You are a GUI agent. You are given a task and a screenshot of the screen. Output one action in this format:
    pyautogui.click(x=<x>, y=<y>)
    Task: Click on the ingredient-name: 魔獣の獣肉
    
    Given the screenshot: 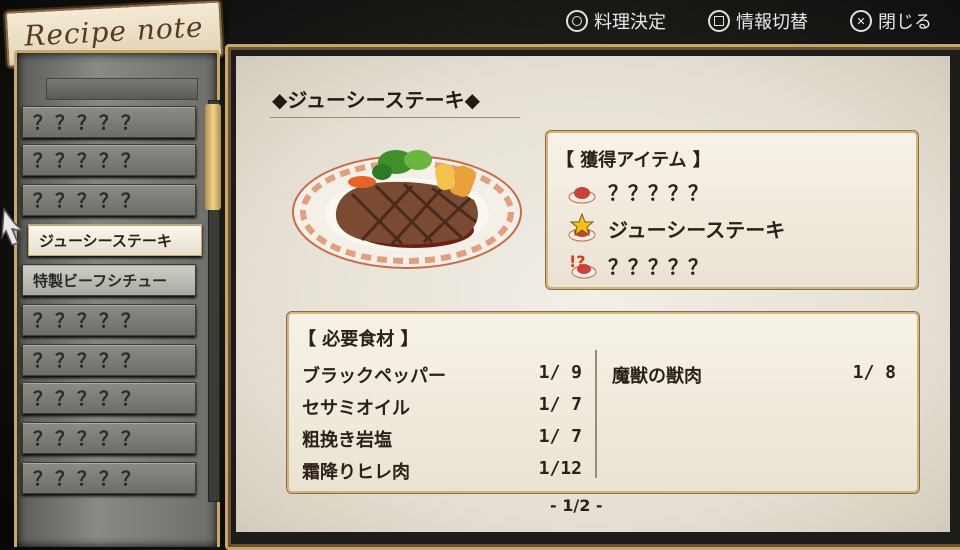 What is the action you would take?
    pyautogui.click(x=657, y=376)
    